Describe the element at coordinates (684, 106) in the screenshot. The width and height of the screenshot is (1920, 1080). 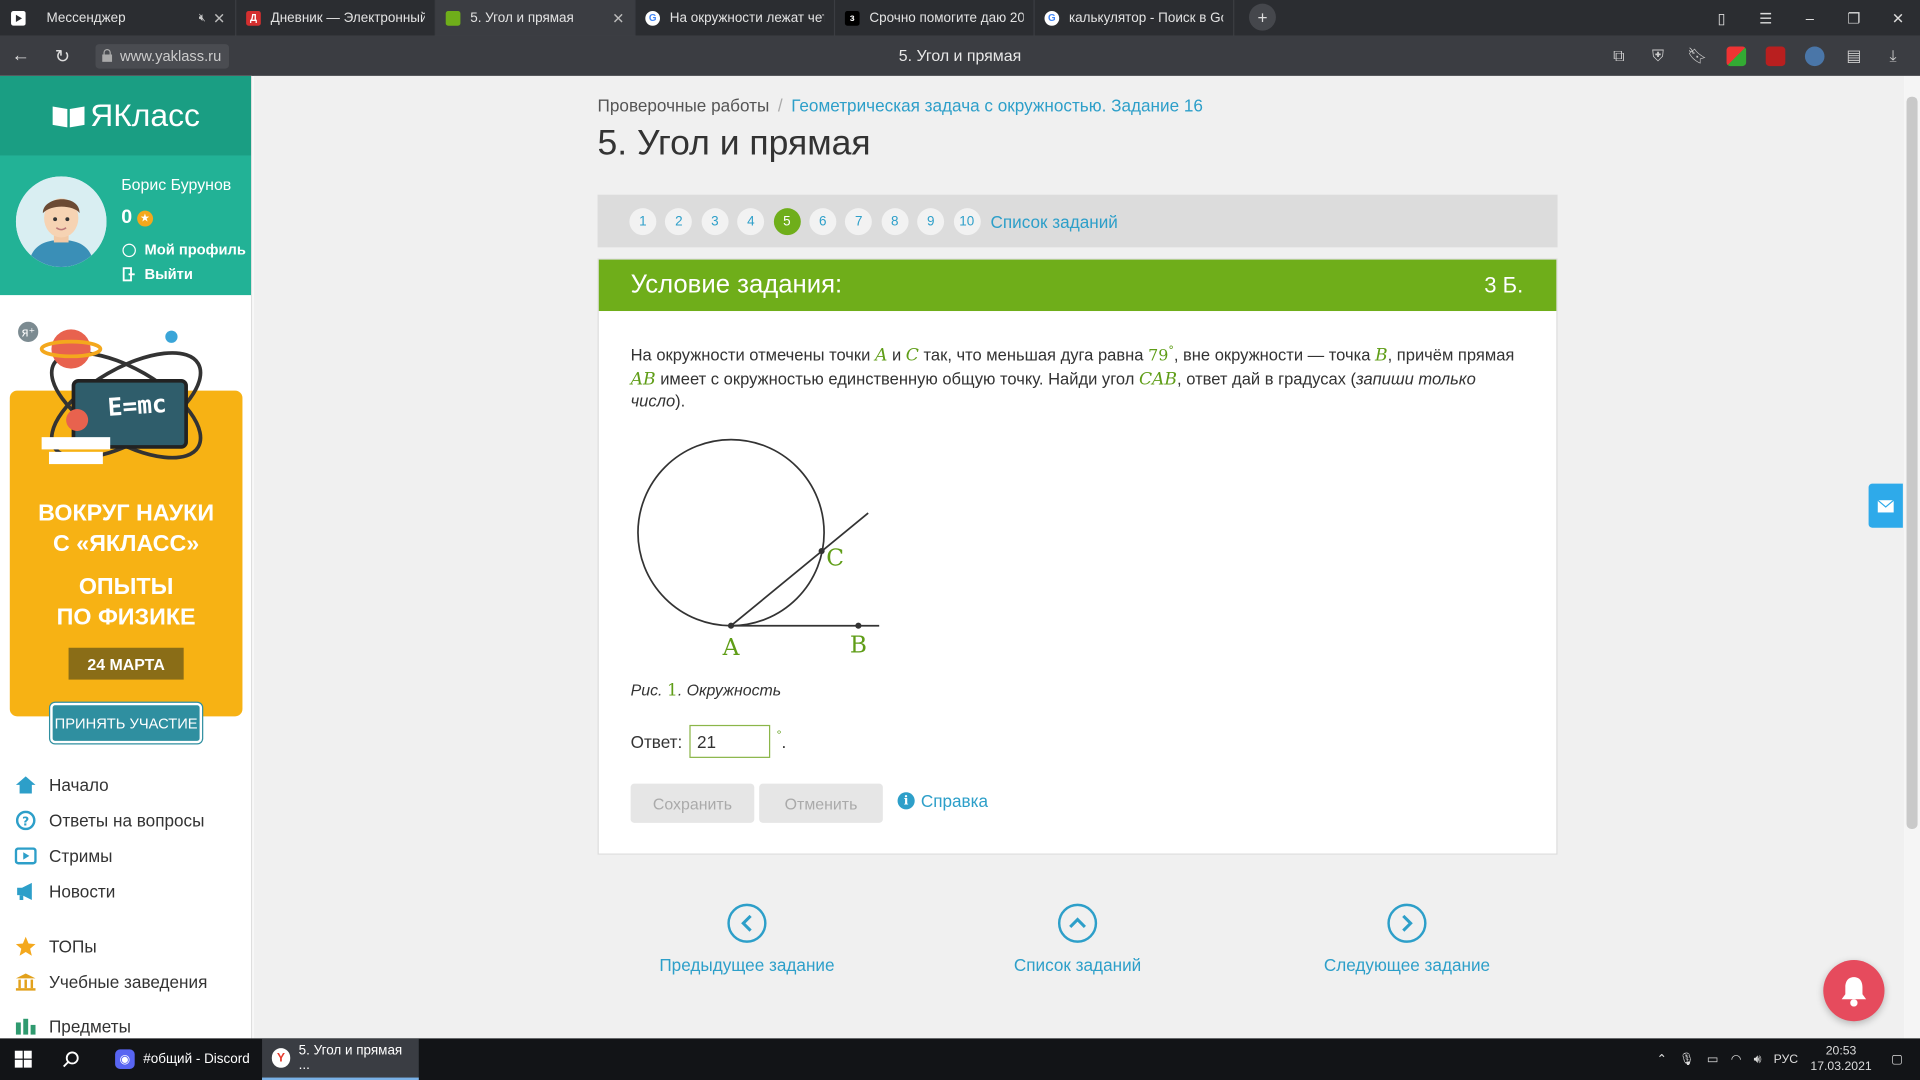
I see `breadcrumb-root: Проверочные работы` at that location.